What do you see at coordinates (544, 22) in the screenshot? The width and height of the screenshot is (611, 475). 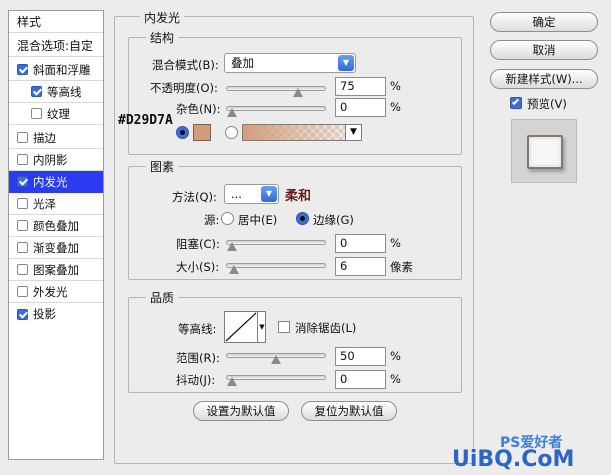 I see `ok-button: 确定` at bounding box center [544, 22].